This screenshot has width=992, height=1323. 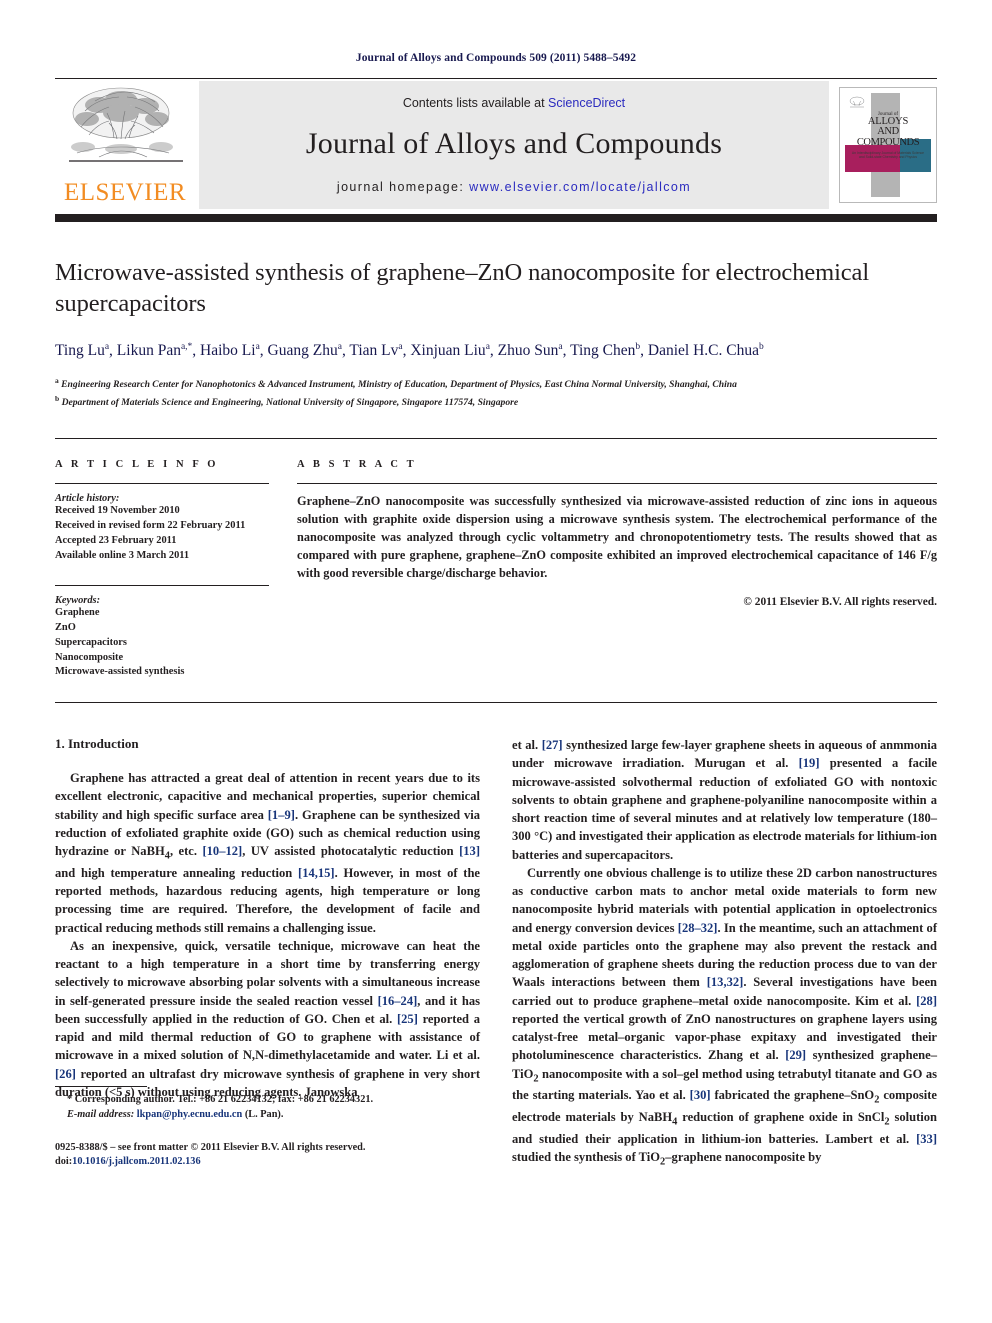 What do you see at coordinates (496, 218) in the screenshot?
I see `masthead-dark-bar` at bounding box center [496, 218].